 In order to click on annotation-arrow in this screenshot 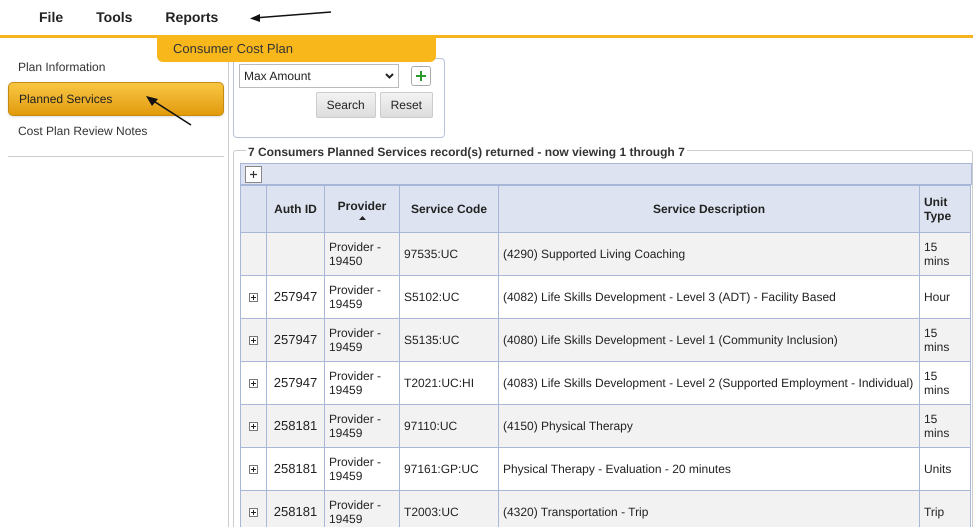, I will do `click(169, 111)`.